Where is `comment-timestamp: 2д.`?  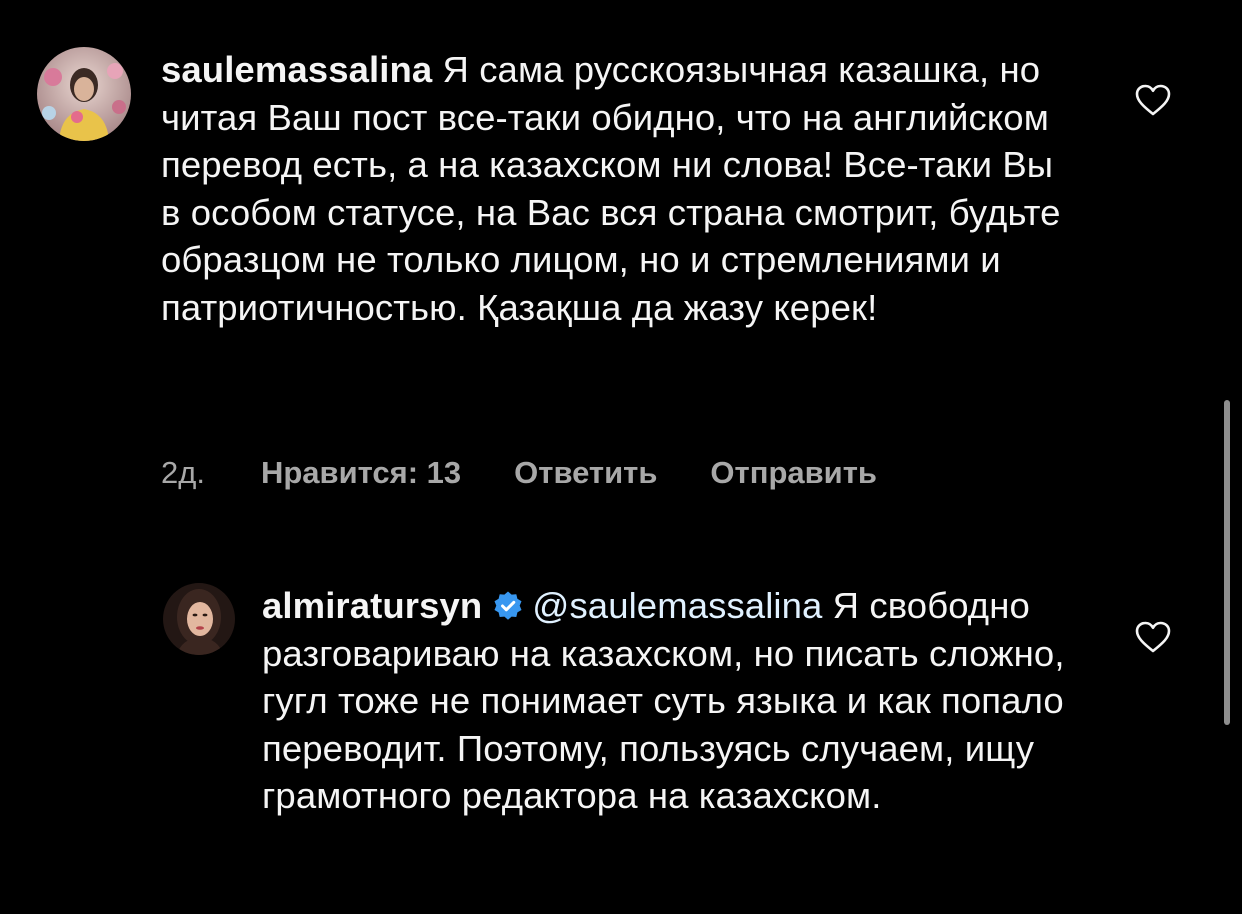 comment-timestamp: 2д. is located at coordinates (183, 472).